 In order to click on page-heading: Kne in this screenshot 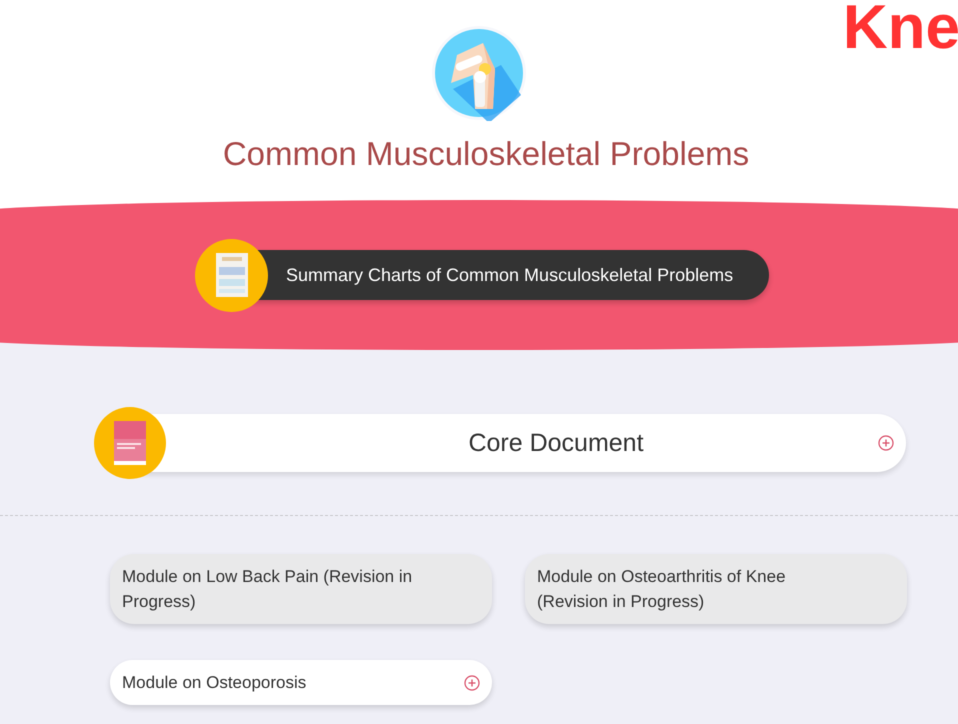, I will do `click(900, 31)`.